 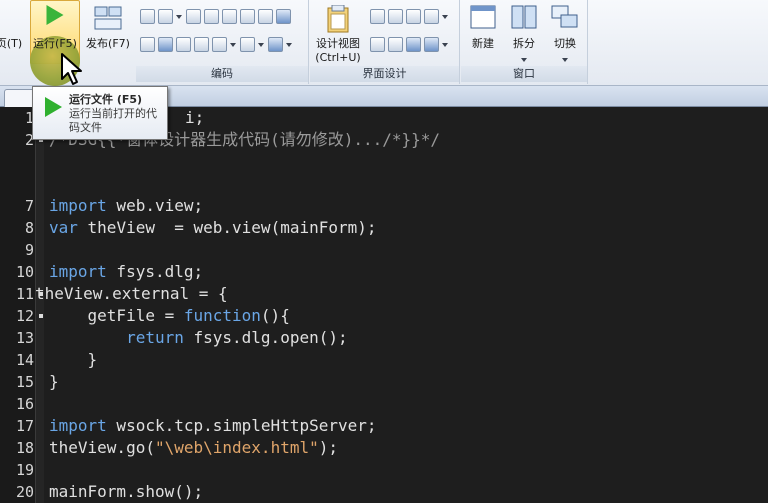 I want to click on align-center-icon, so click(x=395, y=16).